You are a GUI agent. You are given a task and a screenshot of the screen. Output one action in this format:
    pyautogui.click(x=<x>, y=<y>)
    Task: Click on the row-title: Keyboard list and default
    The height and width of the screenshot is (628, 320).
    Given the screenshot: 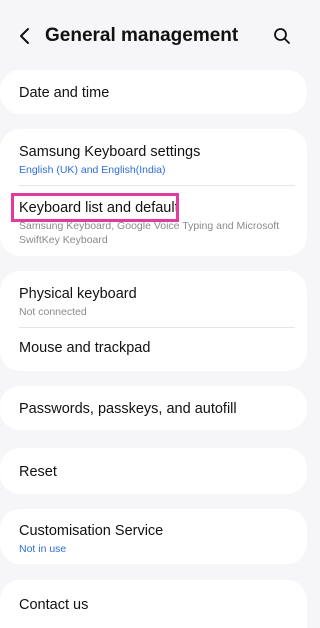 What is the action you would take?
    pyautogui.click(x=99, y=208)
    